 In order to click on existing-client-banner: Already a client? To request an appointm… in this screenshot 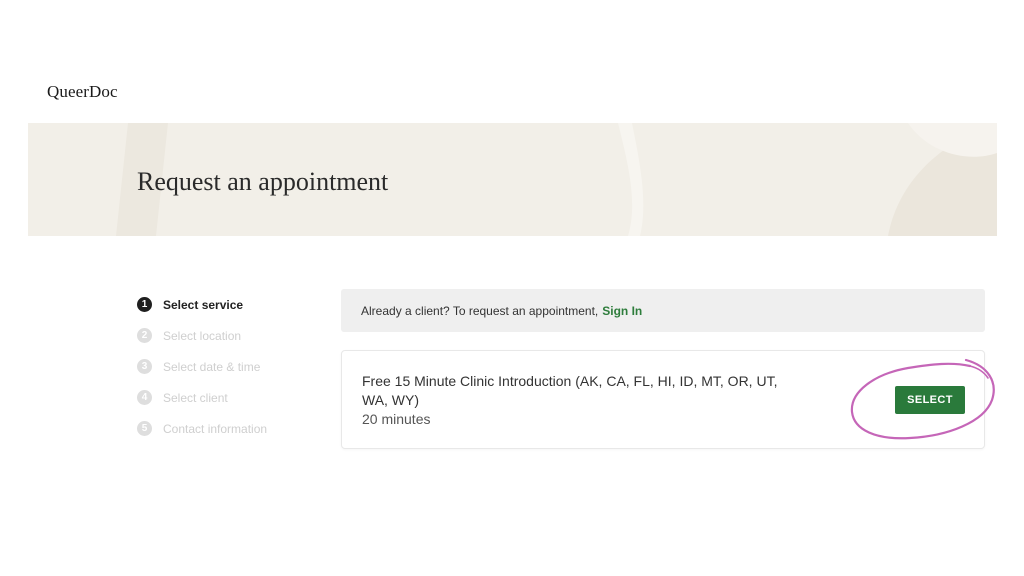, I will do `click(663, 310)`.